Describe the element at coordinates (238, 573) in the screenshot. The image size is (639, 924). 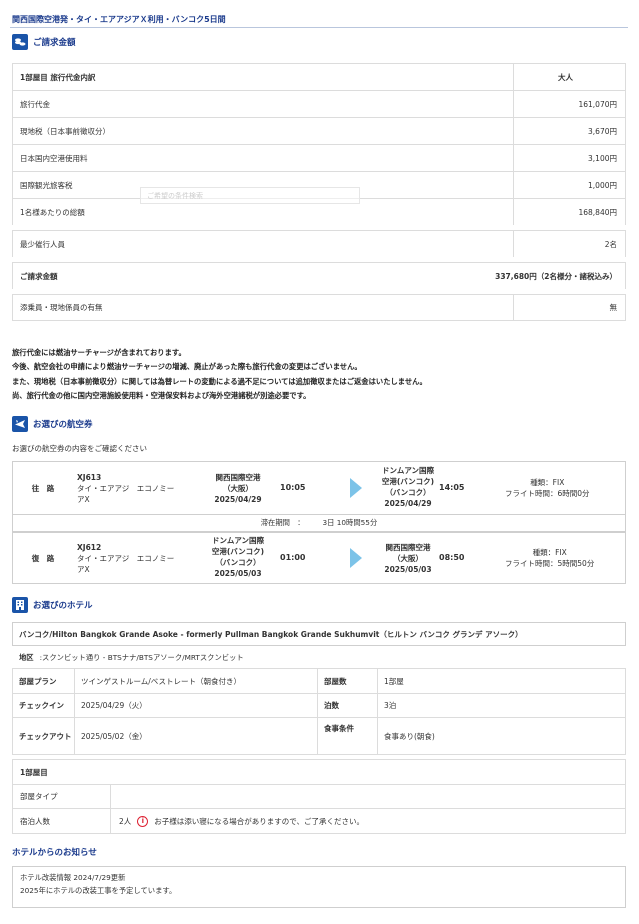
I see `dep-date: 2025/05/03` at that location.